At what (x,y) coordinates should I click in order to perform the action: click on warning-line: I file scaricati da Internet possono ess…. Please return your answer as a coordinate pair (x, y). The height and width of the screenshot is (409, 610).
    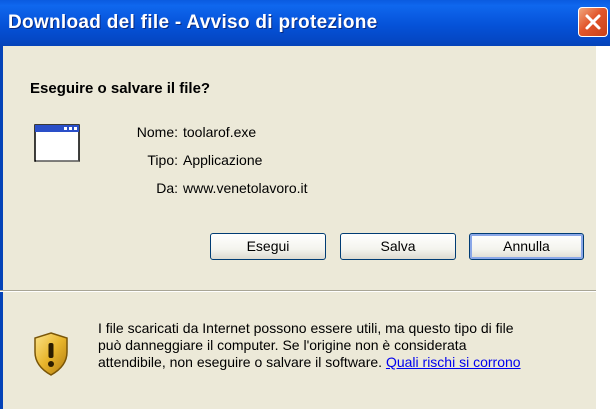
    Looking at the image, I should click on (306, 328).